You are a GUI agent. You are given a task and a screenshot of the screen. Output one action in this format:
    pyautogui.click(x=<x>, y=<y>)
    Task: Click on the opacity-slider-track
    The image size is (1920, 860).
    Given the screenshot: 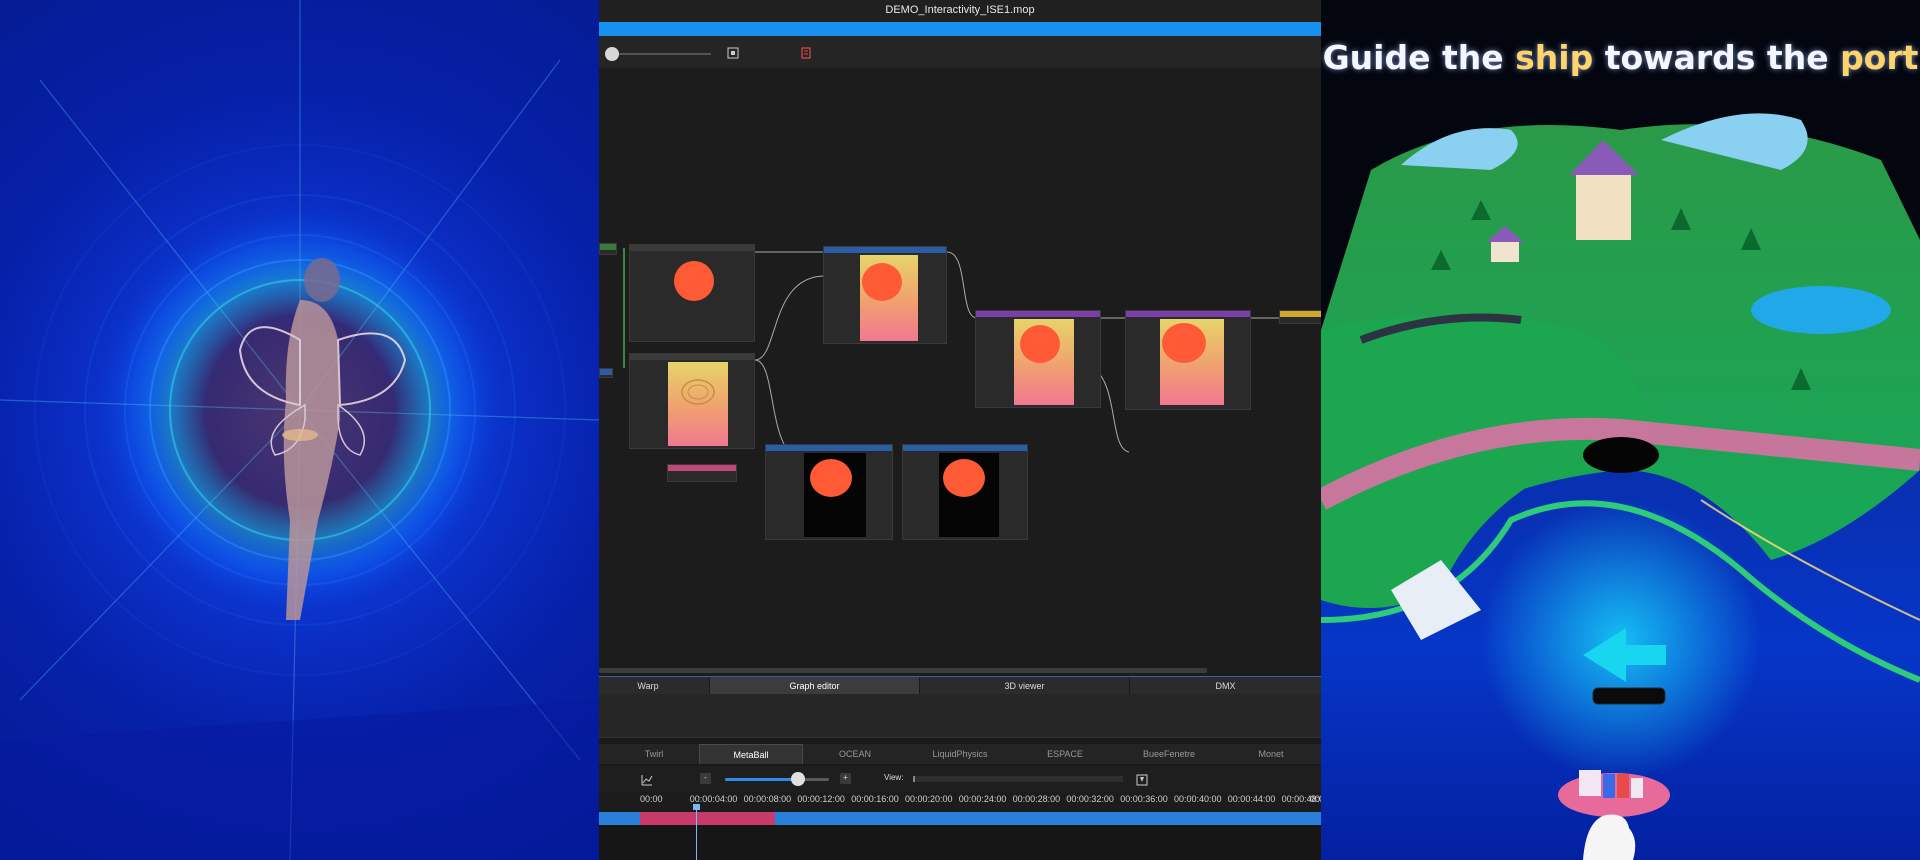 What is the action you would take?
    pyautogui.click(x=661, y=54)
    